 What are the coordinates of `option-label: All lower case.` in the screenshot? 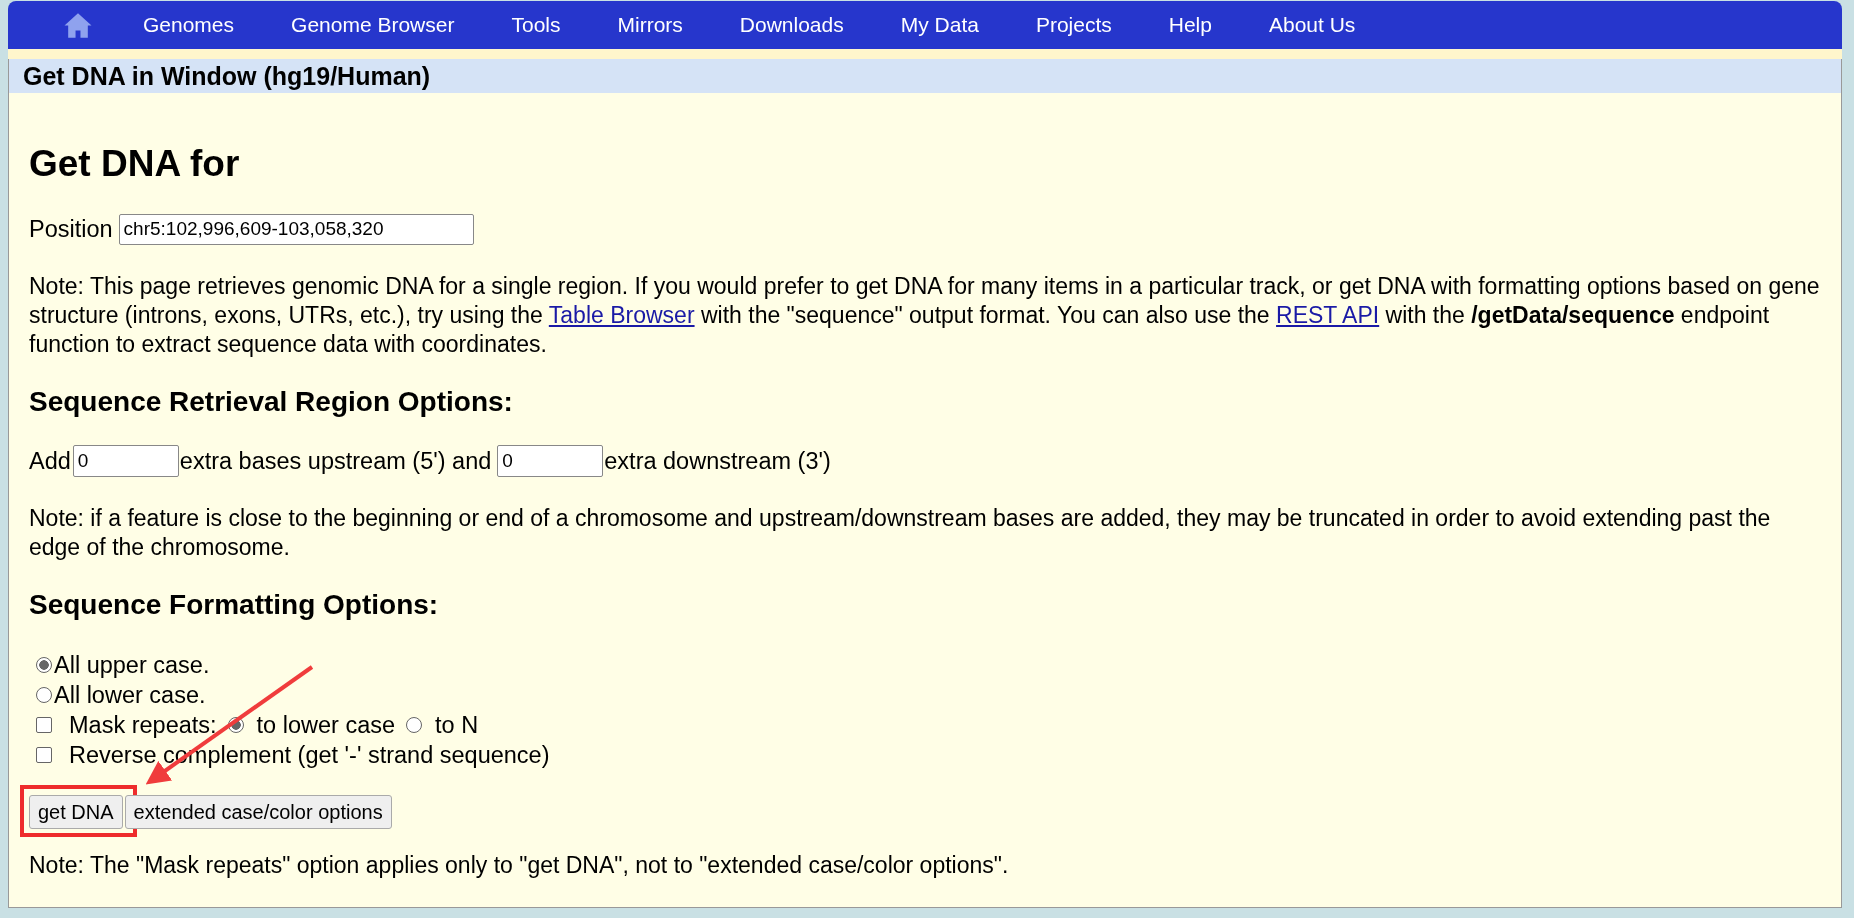 It's located at (130, 695).